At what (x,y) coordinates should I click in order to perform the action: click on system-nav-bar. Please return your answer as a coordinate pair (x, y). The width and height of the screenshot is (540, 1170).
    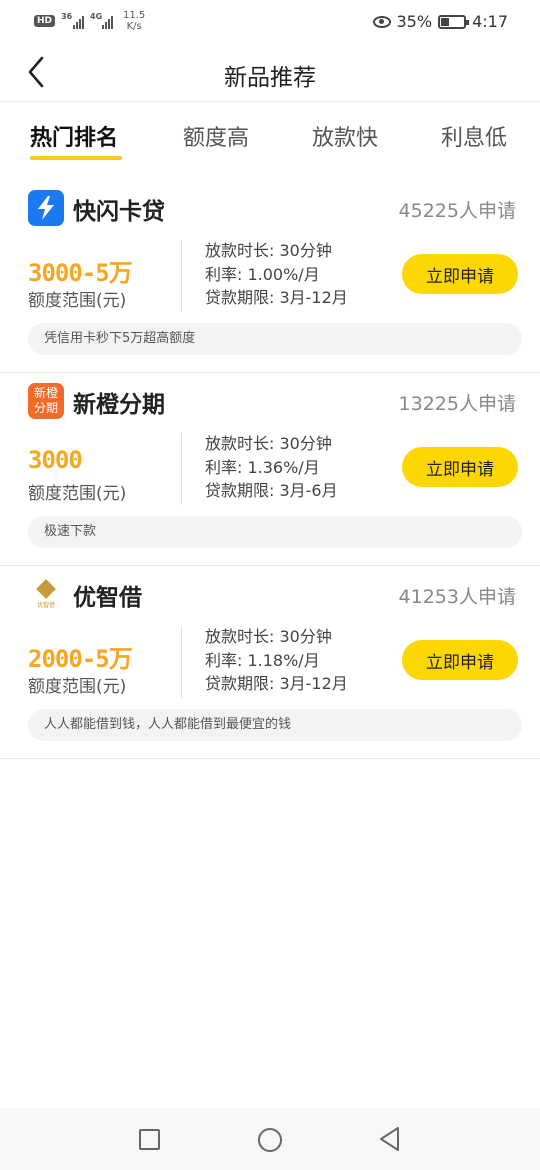
    Looking at the image, I should click on (270, 1139).